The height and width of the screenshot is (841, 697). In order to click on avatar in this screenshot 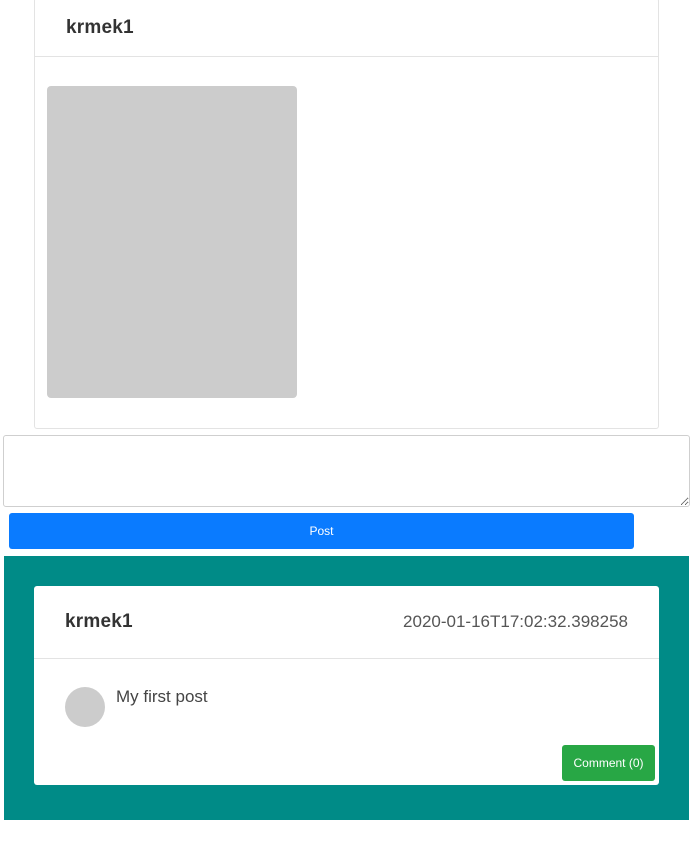, I will do `click(85, 707)`.